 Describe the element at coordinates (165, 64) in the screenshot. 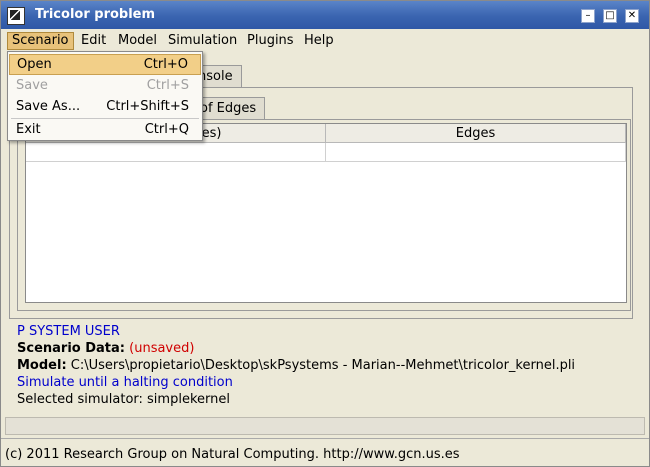

I see `menu-item-shortcut: Ctrl+O` at that location.